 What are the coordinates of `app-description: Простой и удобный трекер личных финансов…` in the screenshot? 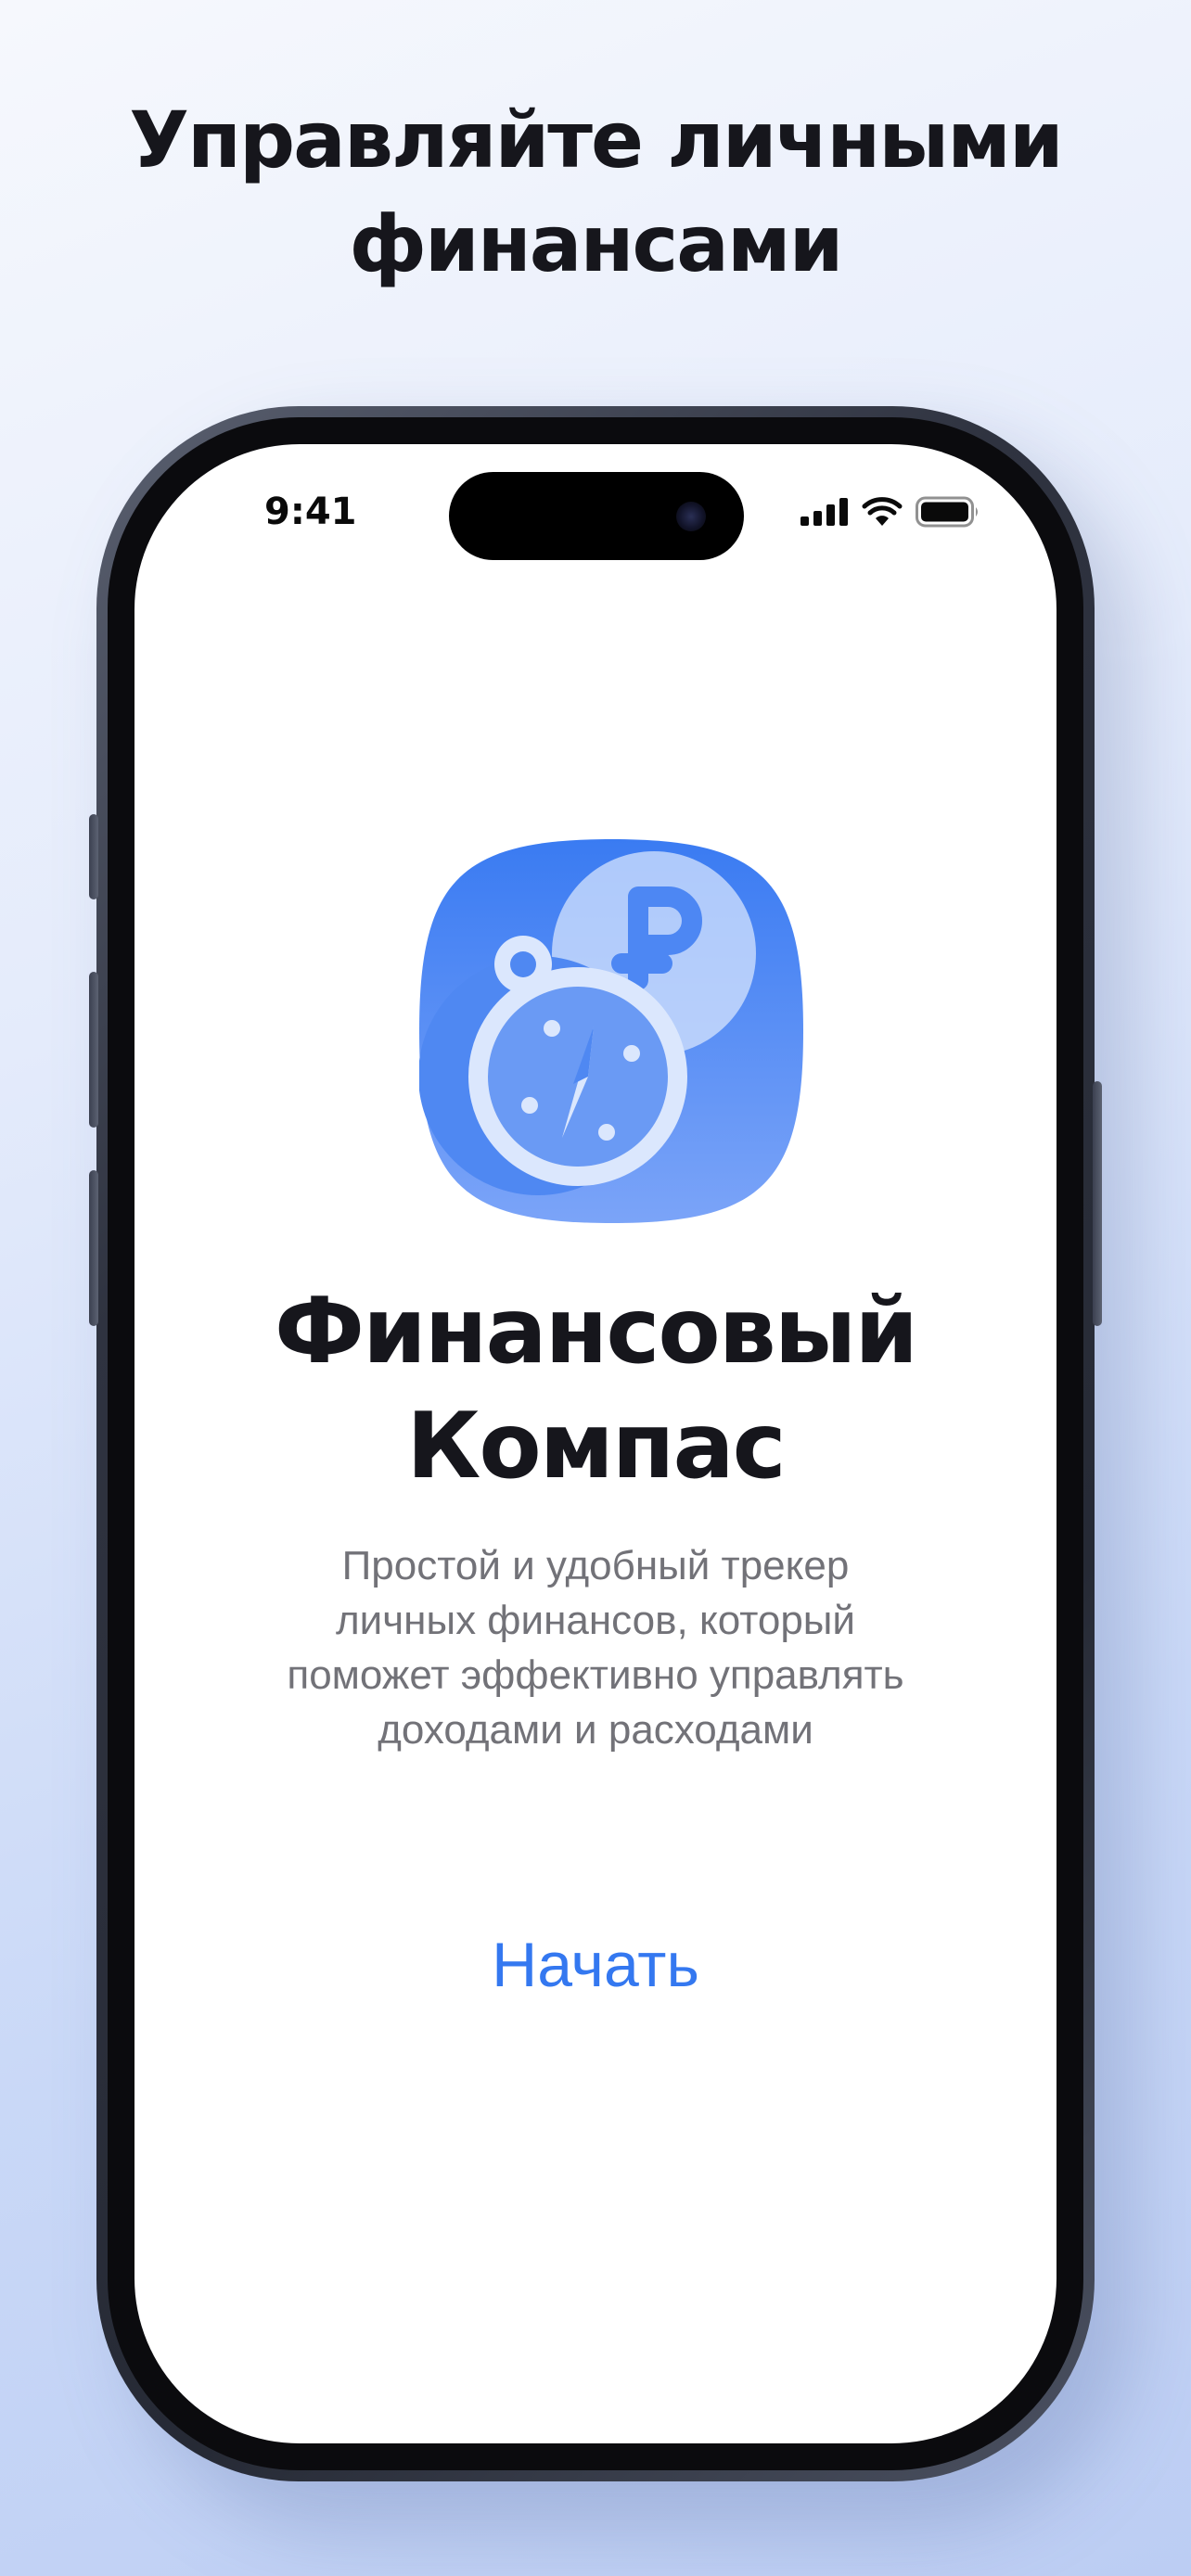 It's located at (595, 1647).